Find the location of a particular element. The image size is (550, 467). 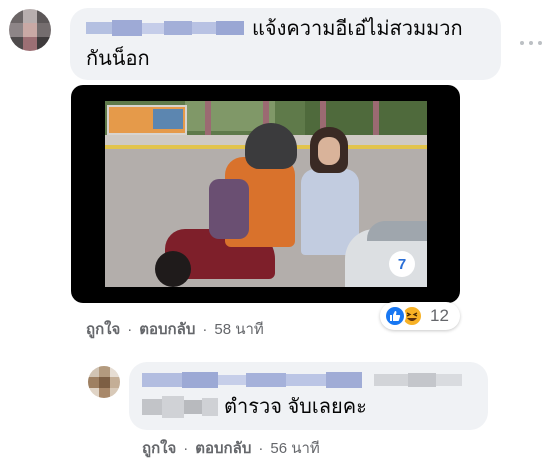

comment-text-line2: กันน็อก is located at coordinates (118, 59).